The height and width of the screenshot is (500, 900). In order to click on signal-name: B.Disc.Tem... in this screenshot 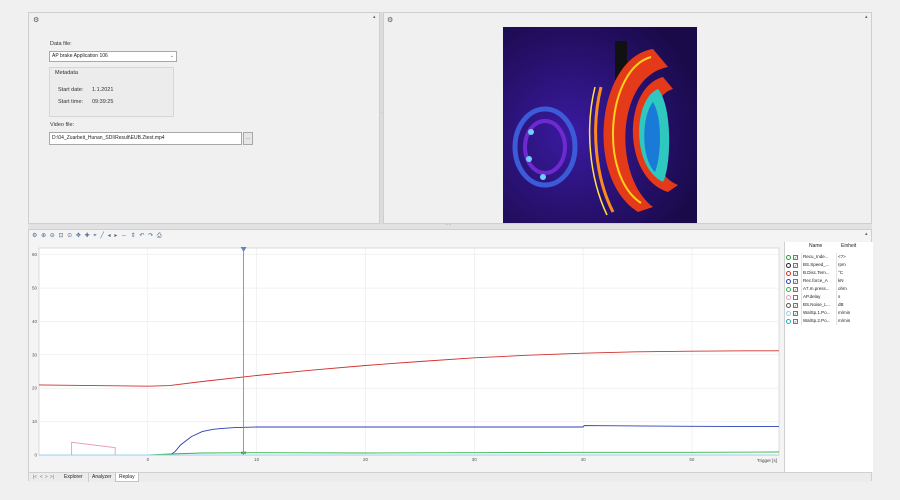, I will do `click(818, 273)`.